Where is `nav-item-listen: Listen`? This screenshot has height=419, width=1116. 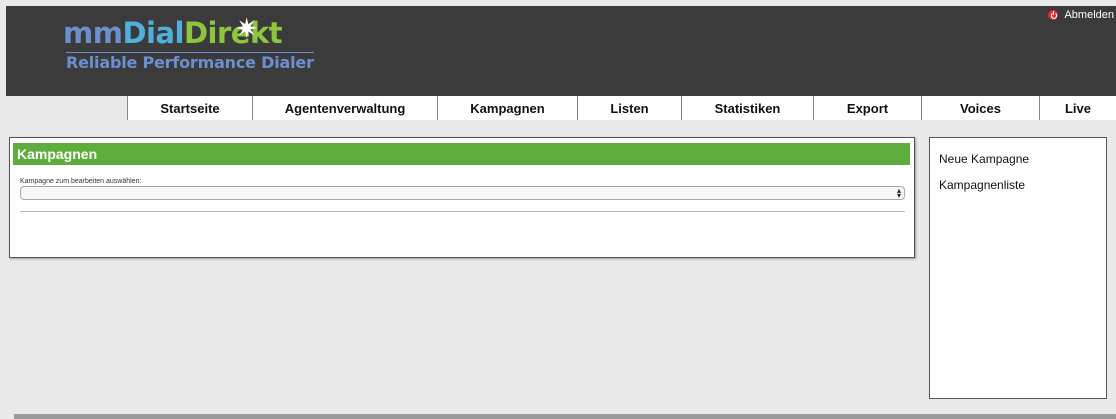 nav-item-listen: Listen is located at coordinates (630, 108).